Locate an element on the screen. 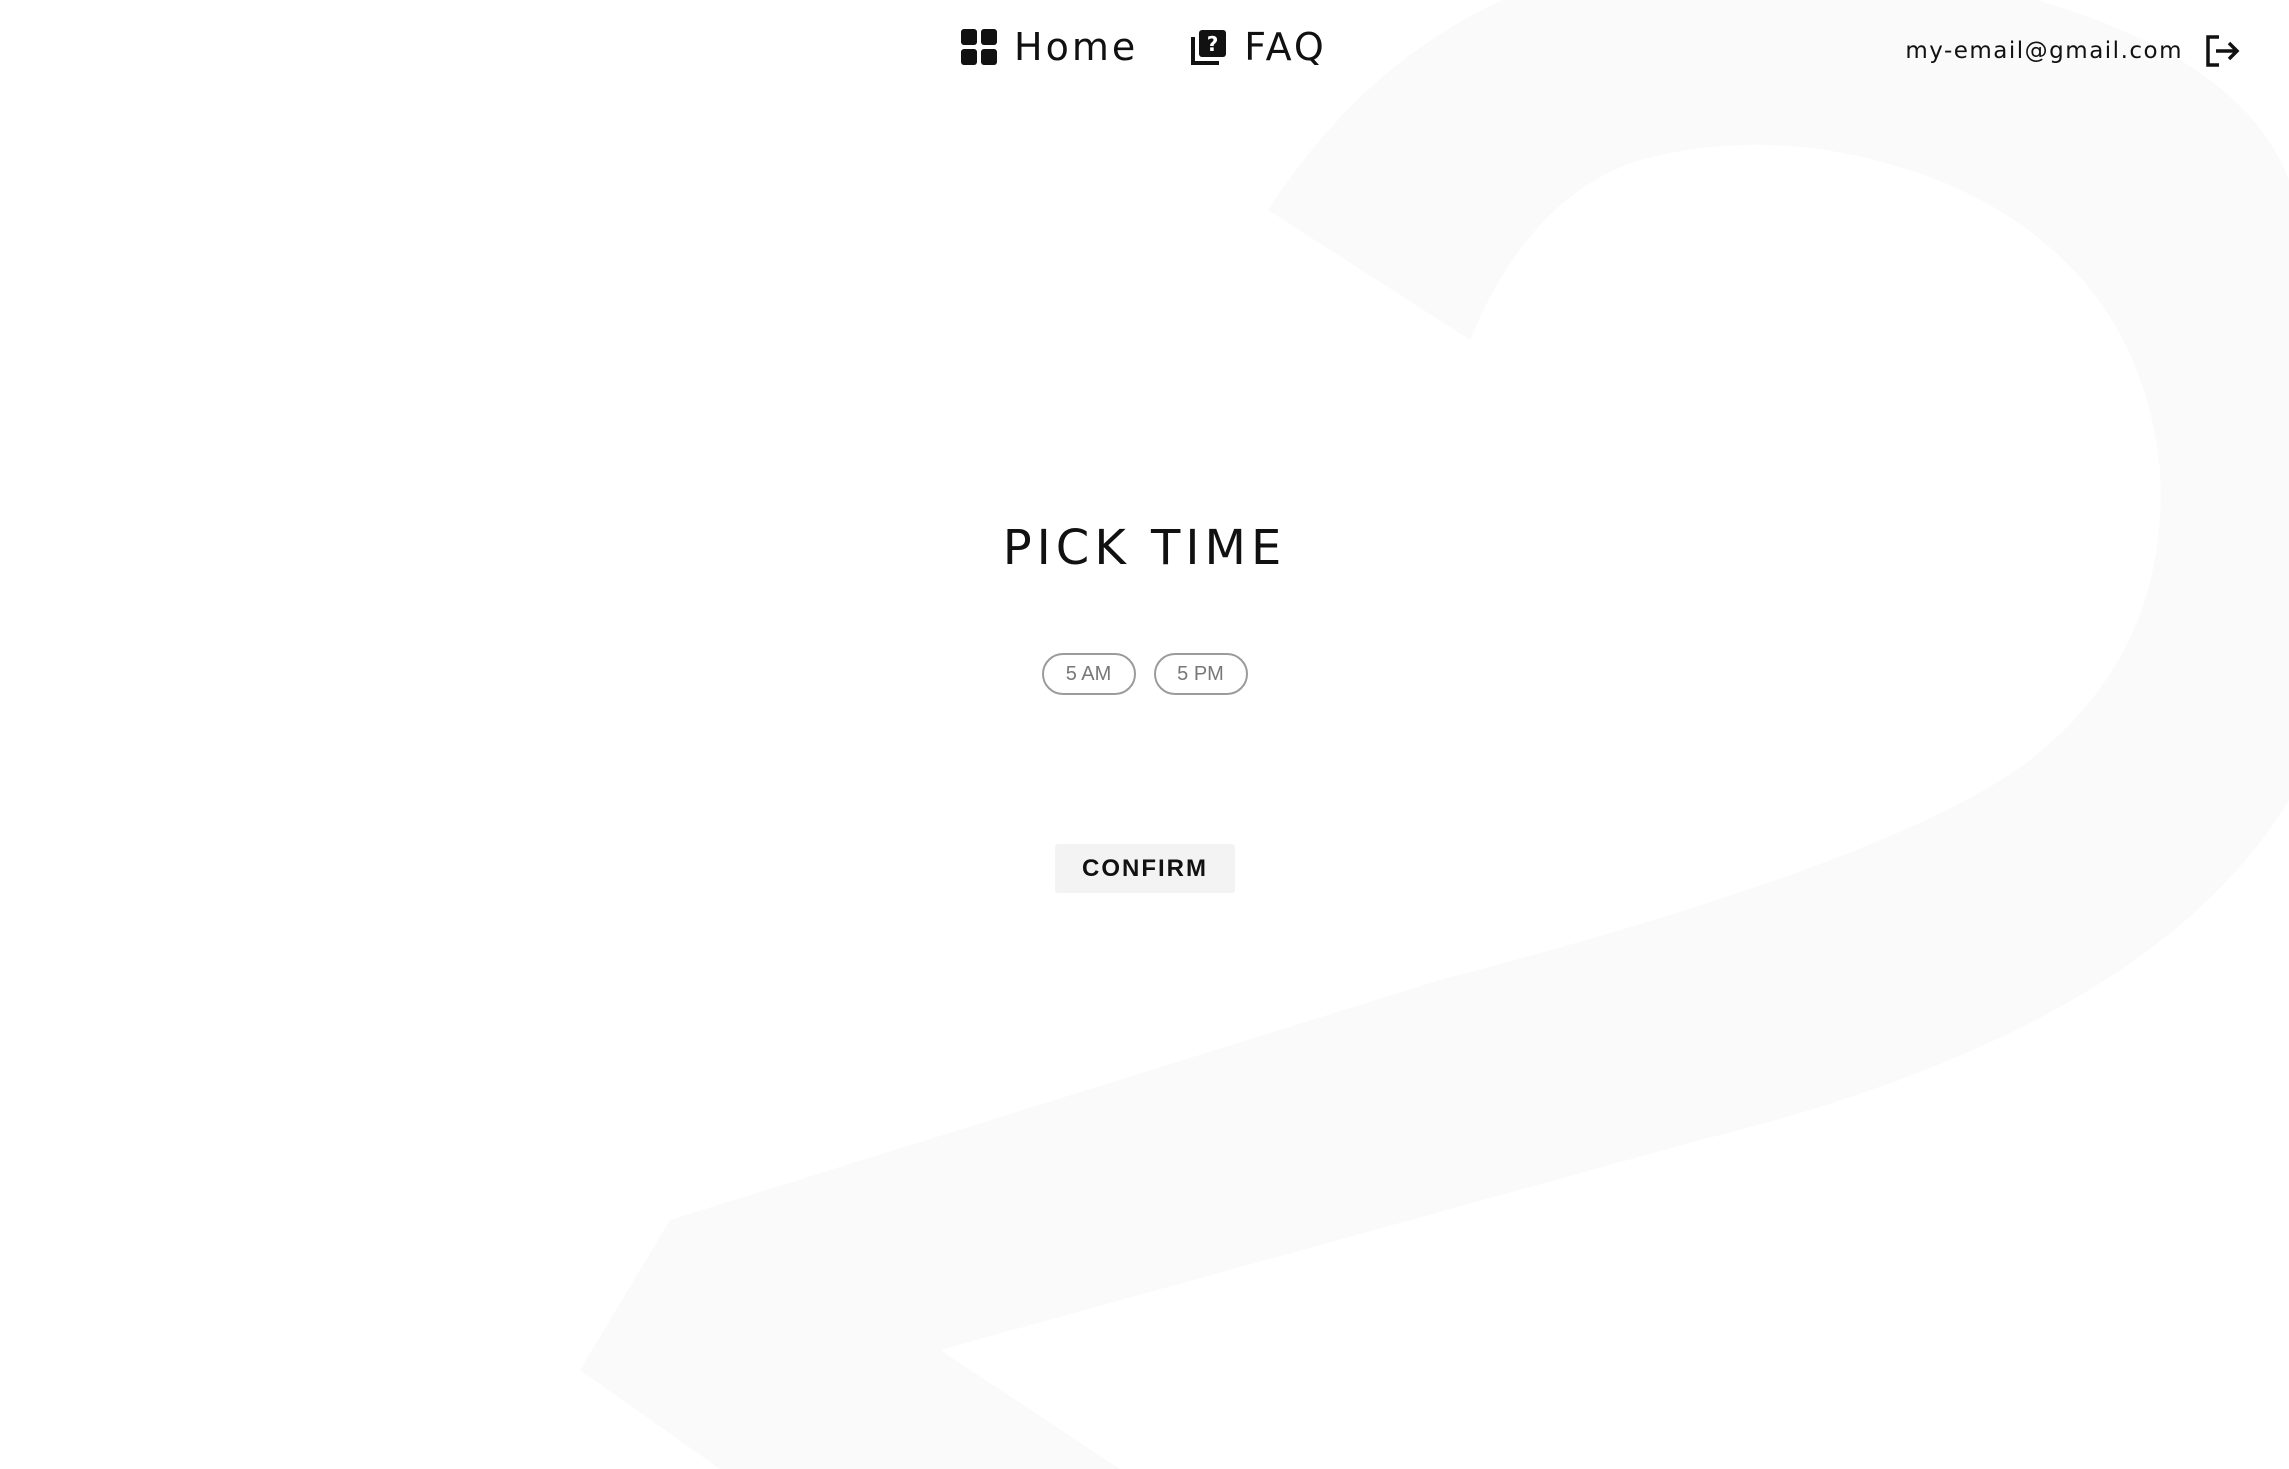 The width and height of the screenshot is (2289, 1469). page-title: PICK TIME is located at coordinates (1144, 548).